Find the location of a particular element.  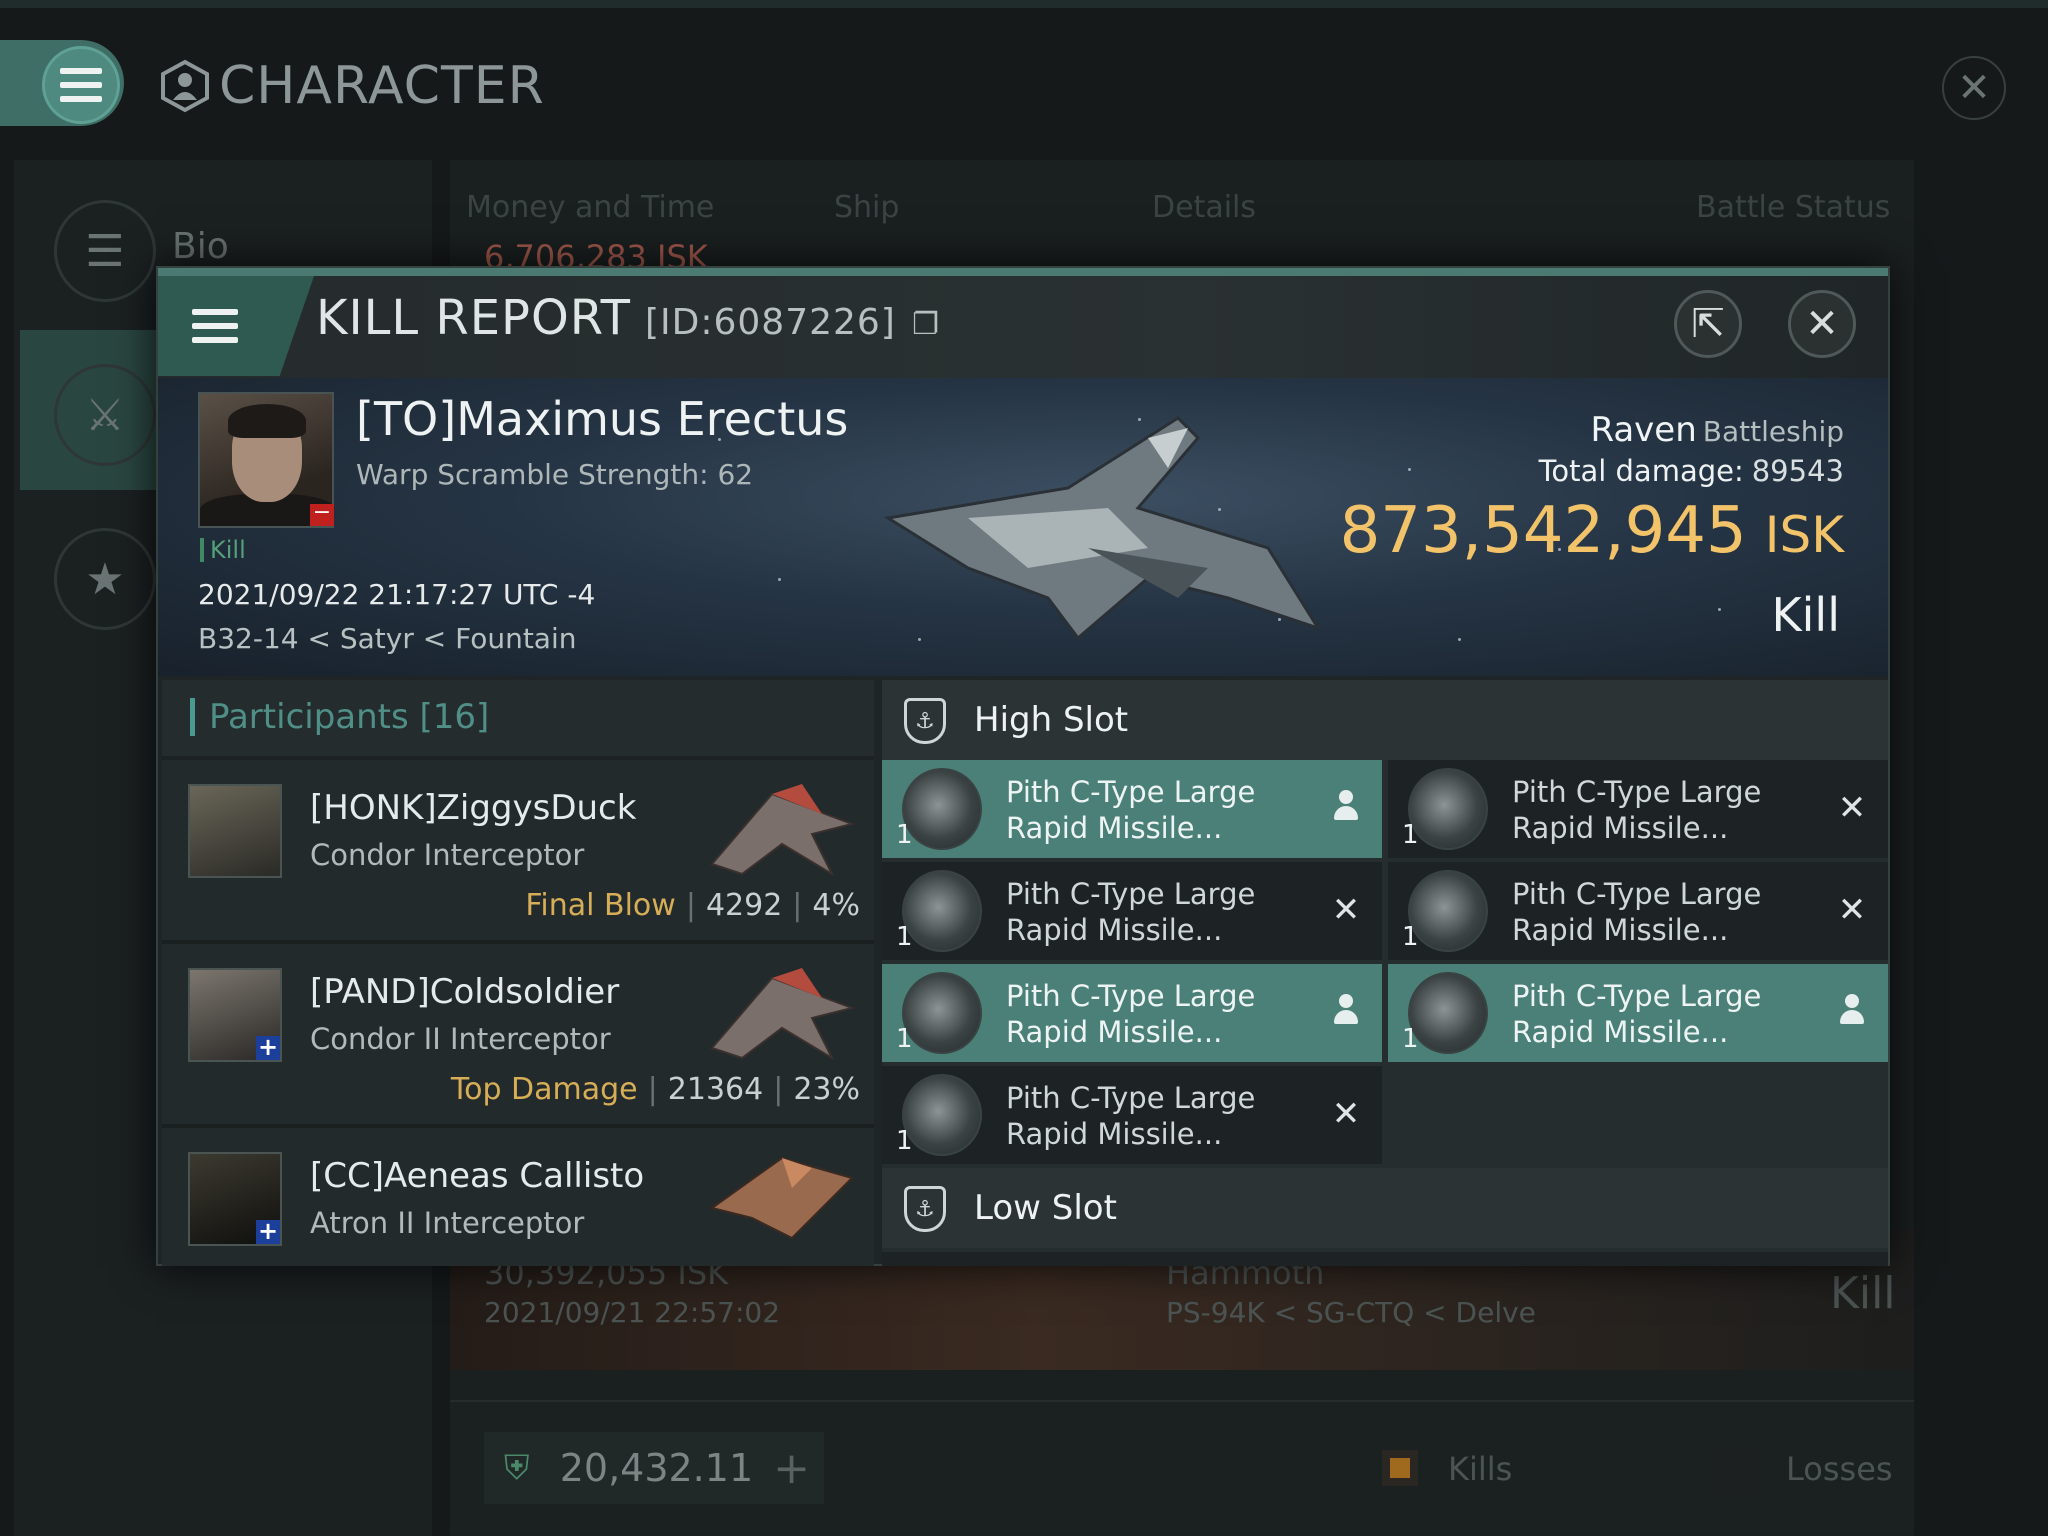

add-funds-button: + is located at coordinates (791, 1468).